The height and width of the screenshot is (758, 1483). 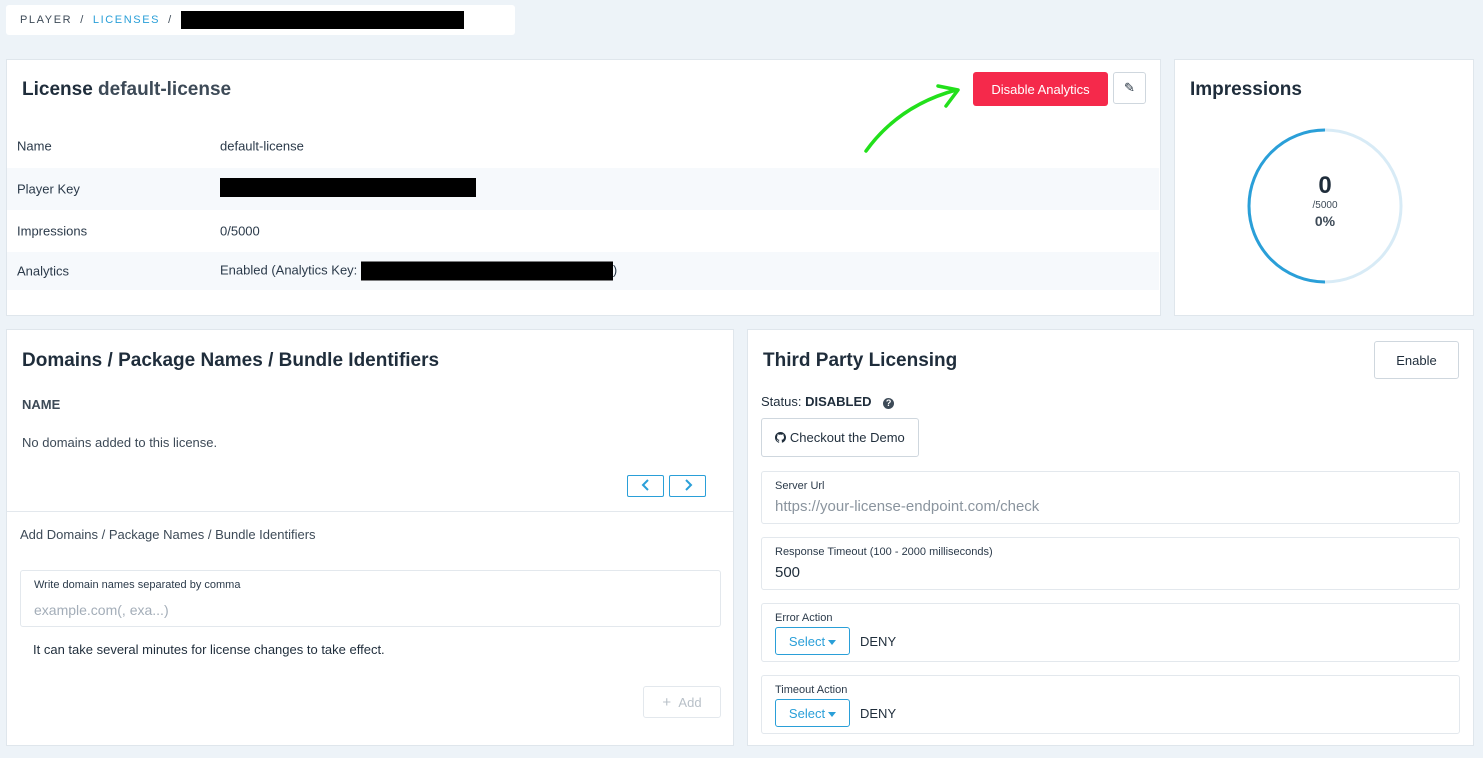 What do you see at coordinates (811, 690) in the screenshot?
I see `timeout-action-label: Timeout Action` at bounding box center [811, 690].